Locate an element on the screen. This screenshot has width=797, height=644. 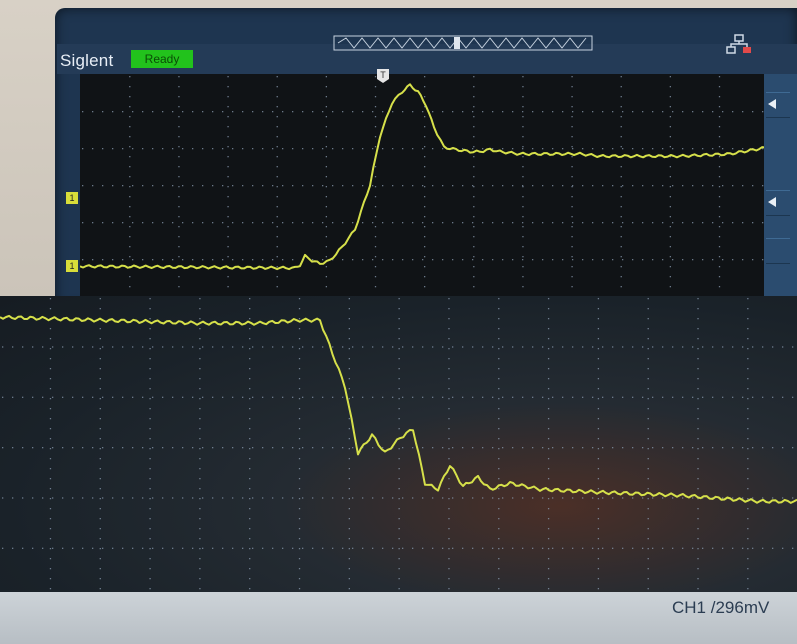
brand-label: Siglent is located at coordinates (87, 60).